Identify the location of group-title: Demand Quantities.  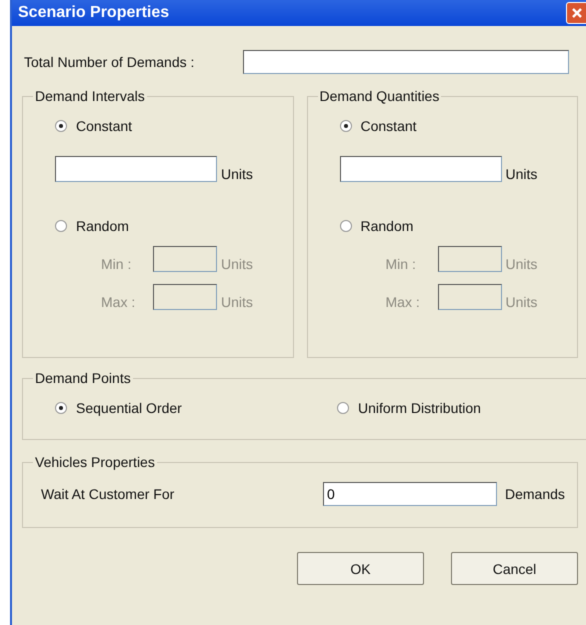
(379, 96).